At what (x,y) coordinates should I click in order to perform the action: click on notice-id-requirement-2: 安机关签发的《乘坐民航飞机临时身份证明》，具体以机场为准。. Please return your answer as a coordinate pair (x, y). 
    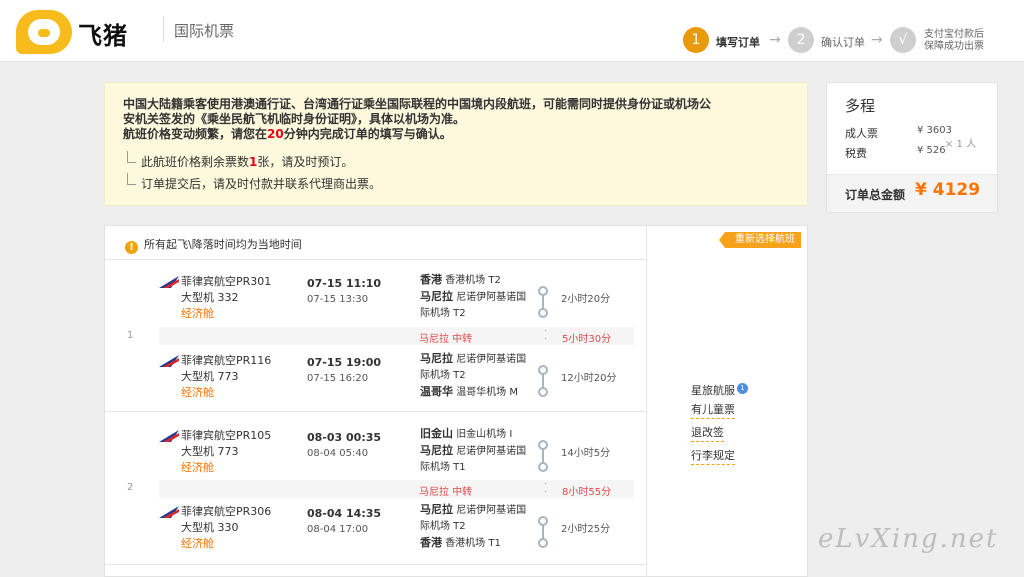
    Looking at the image, I should click on (294, 119).